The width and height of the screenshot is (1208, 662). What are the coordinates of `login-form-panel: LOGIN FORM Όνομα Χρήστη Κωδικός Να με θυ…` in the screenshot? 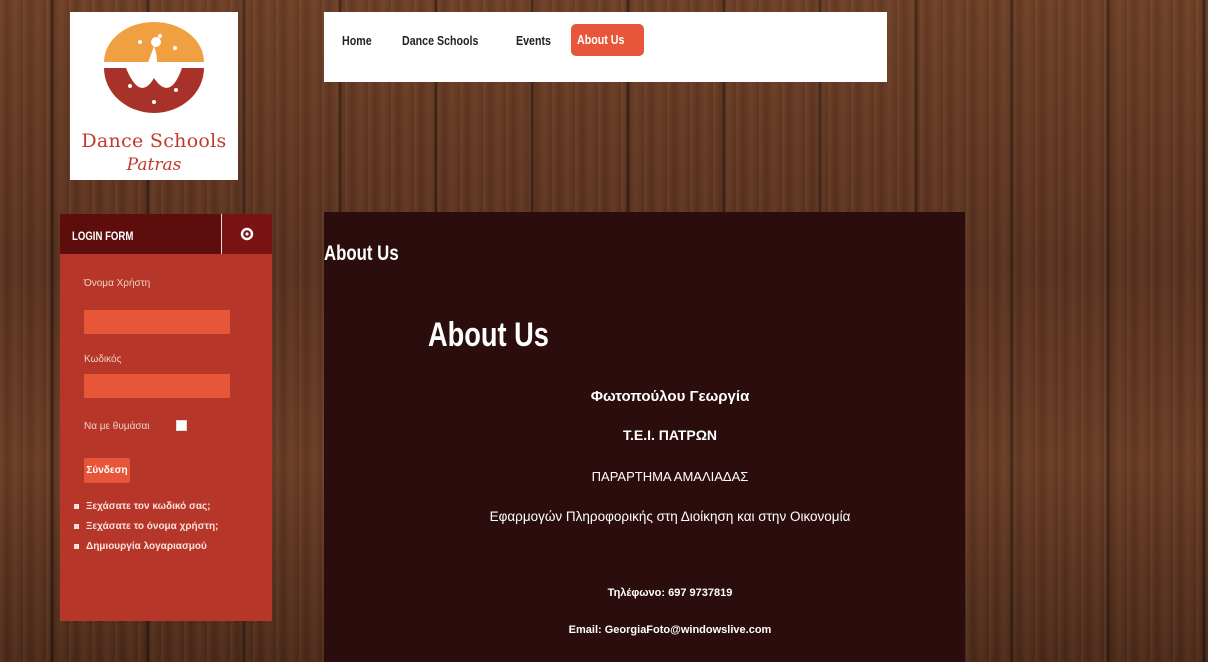 It's located at (166, 417).